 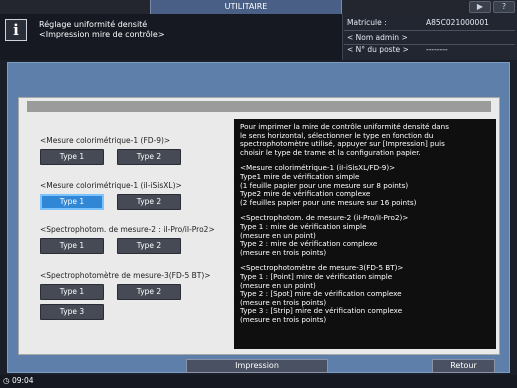 What do you see at coordinates (457, 22) in the screenshot?
I see `serial-value: A85C021000001` at bounding box center [457, 22].